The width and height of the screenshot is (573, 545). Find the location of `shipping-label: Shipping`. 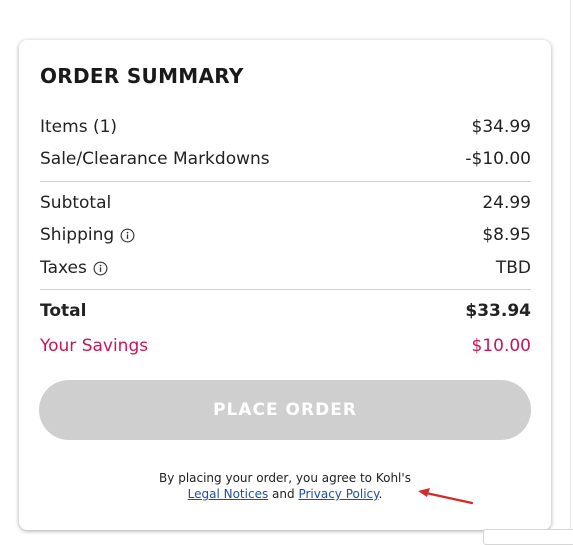

shipping-label: Shipping is located at coordinates (77, 235).